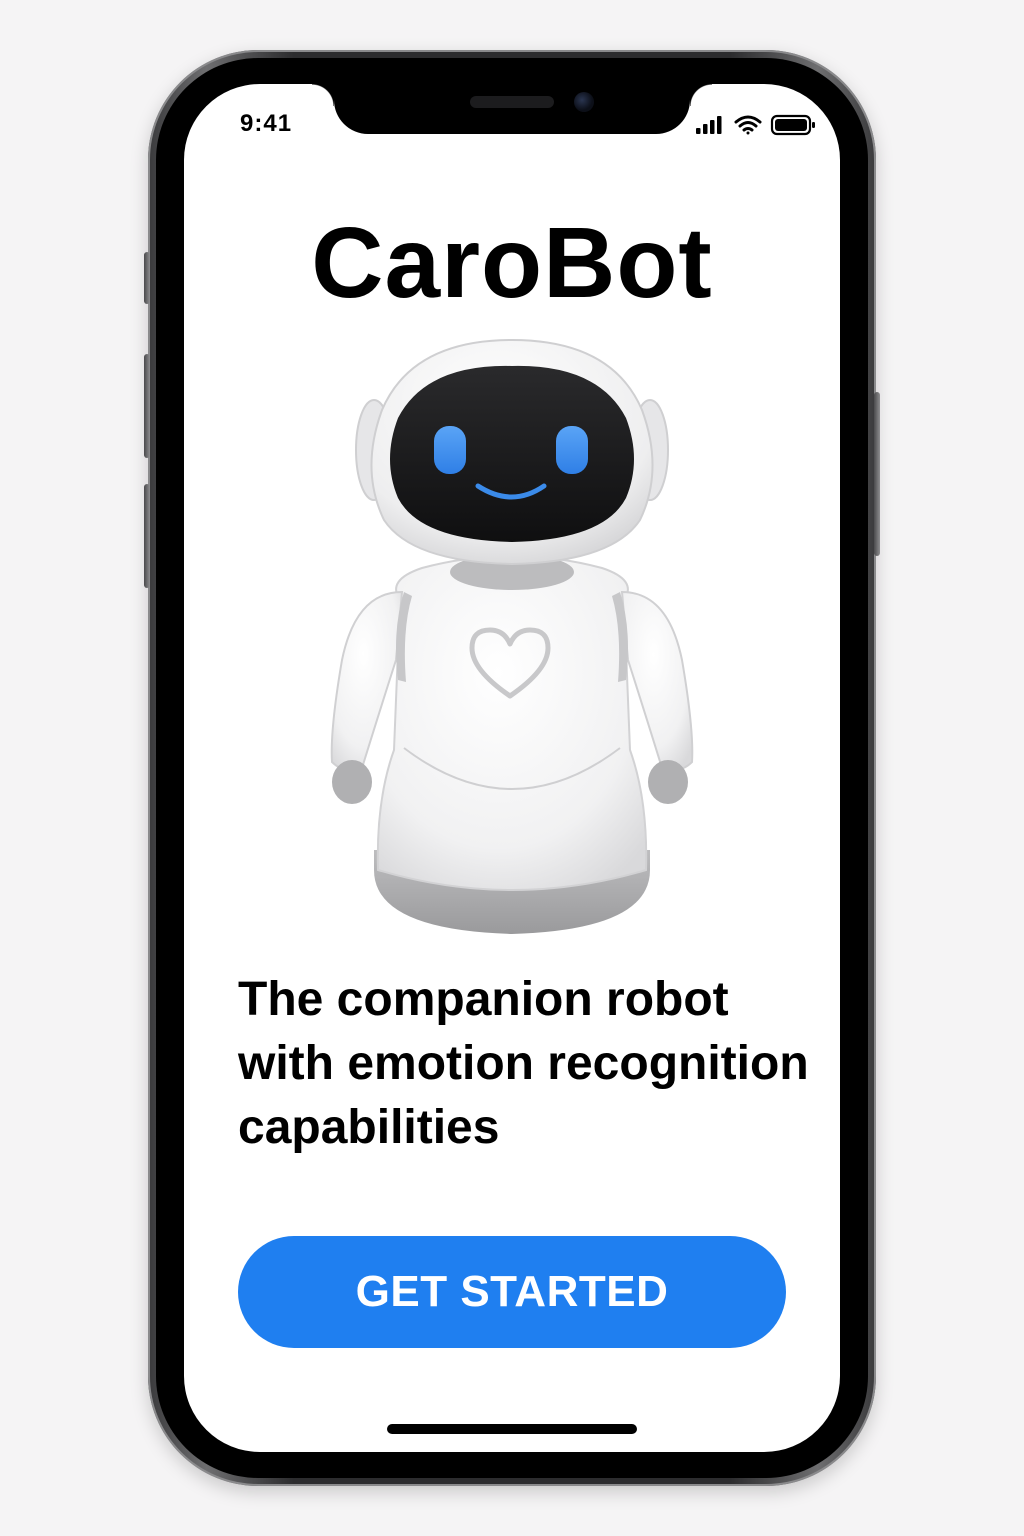 Image resolution: width=1024 pixels, height=1536 pixels. What do you see at coordinates (266, 123) in the screenshot?
I see `status-time: 9:41` at bounding box center [266, 123].